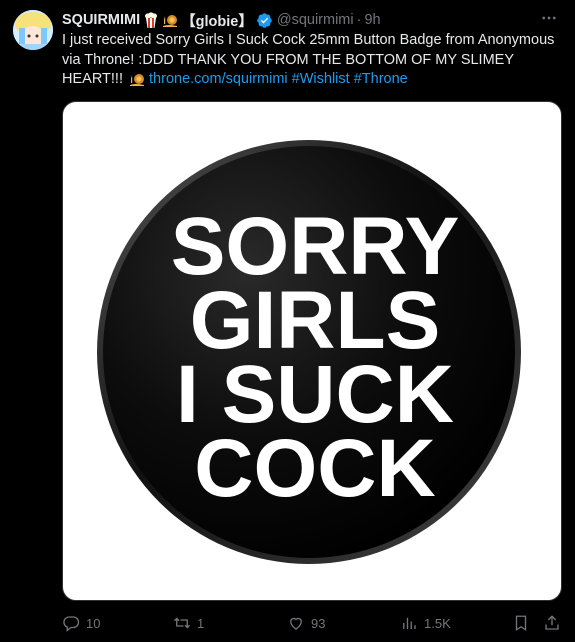  Describe the element at coordinates (182, 623) in the screenshot. I see `repost-icon` at that location.